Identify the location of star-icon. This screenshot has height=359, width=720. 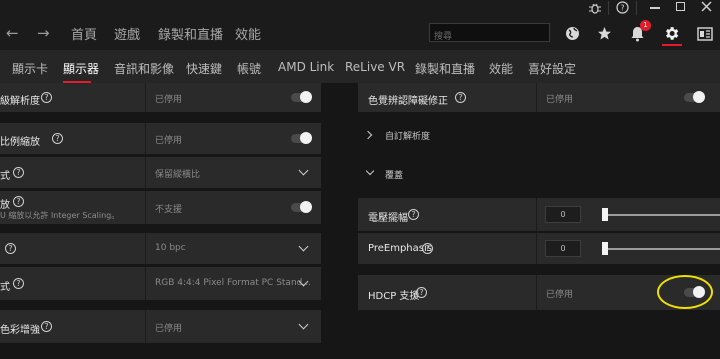
(604, 33).